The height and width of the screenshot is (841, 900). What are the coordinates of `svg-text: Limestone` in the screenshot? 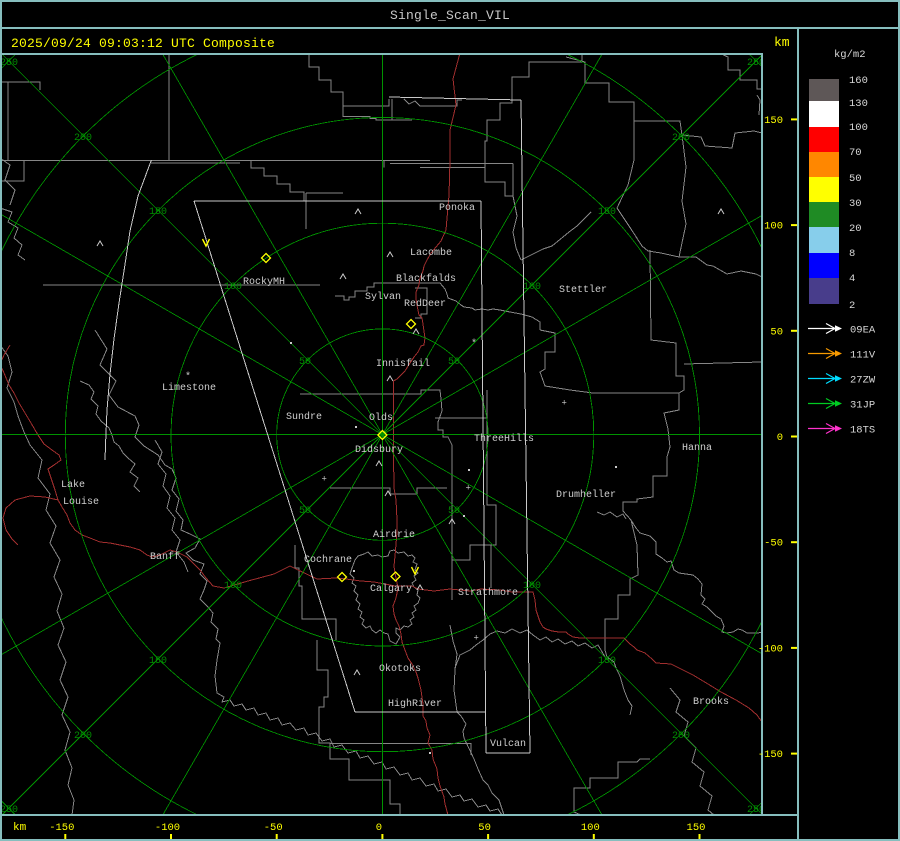 It's located at (189, 388).